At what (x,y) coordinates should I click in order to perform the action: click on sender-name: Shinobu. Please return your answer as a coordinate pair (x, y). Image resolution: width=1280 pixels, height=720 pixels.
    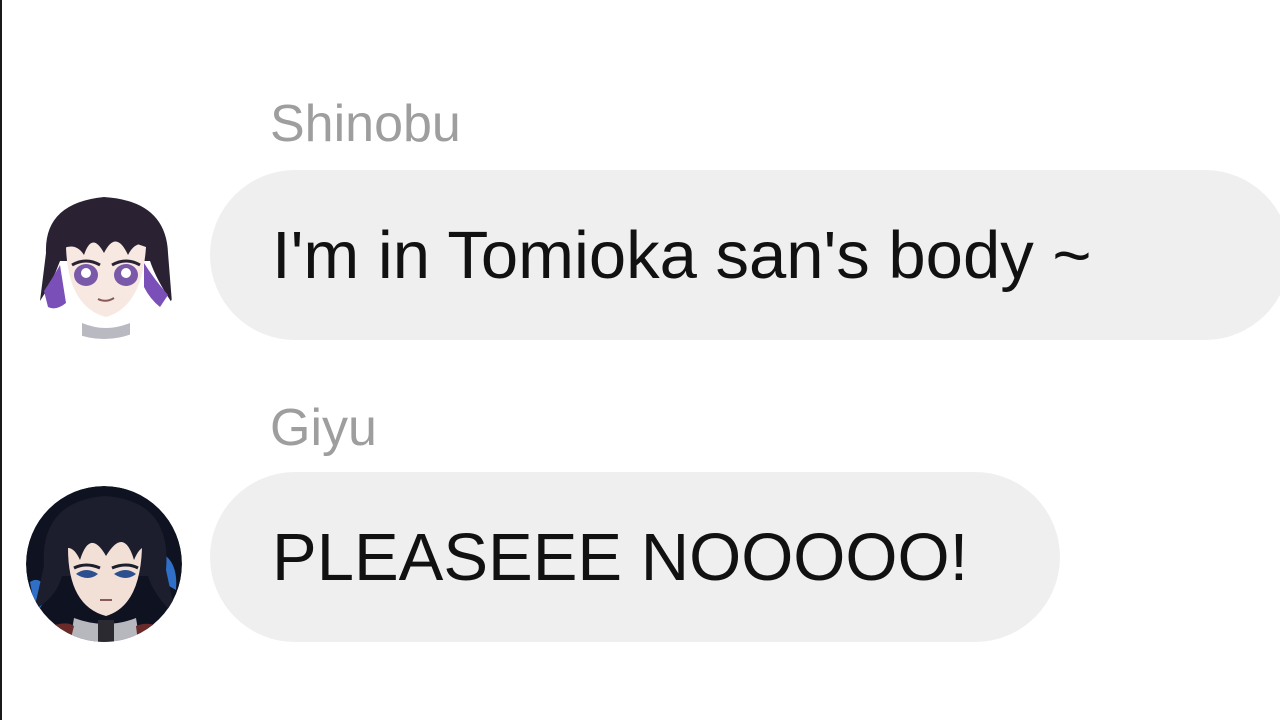
    Looking at the image, I should click on (365, 124).